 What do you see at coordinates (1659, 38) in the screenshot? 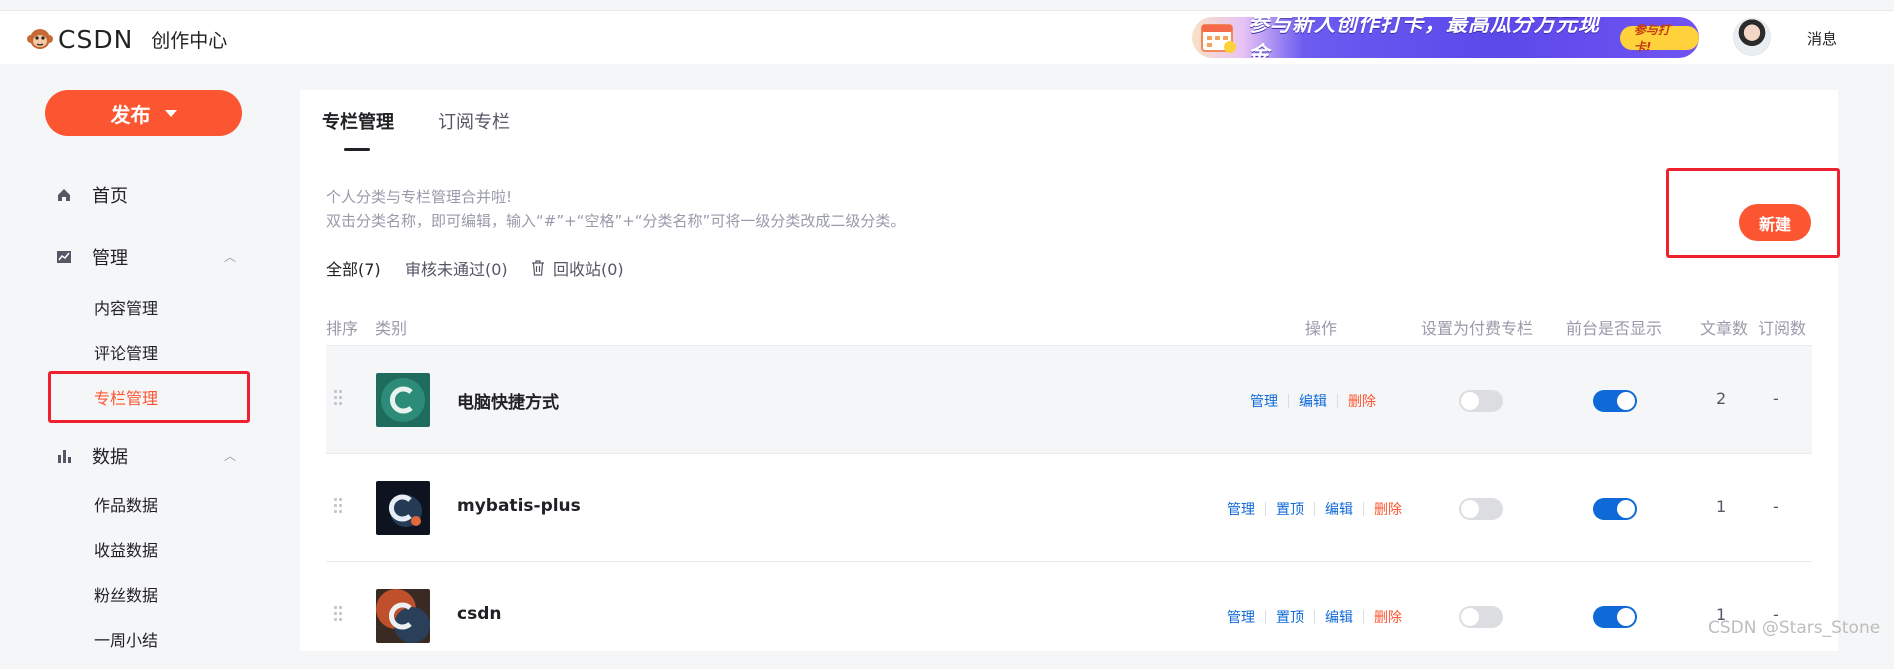
I see `banner-join-button: 参与打卡!` at bounding box center [1659, 38].